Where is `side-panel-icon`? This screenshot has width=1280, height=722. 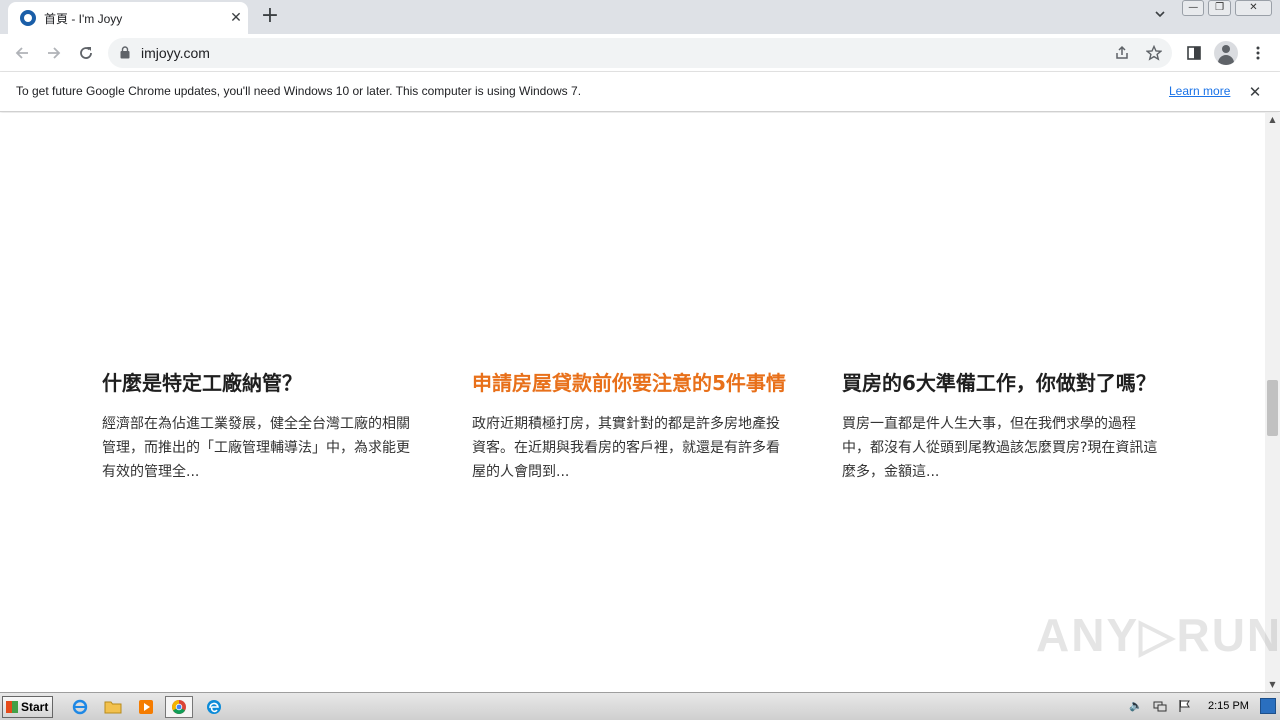 side-panel-icon is located at coordinates (1194, 53).